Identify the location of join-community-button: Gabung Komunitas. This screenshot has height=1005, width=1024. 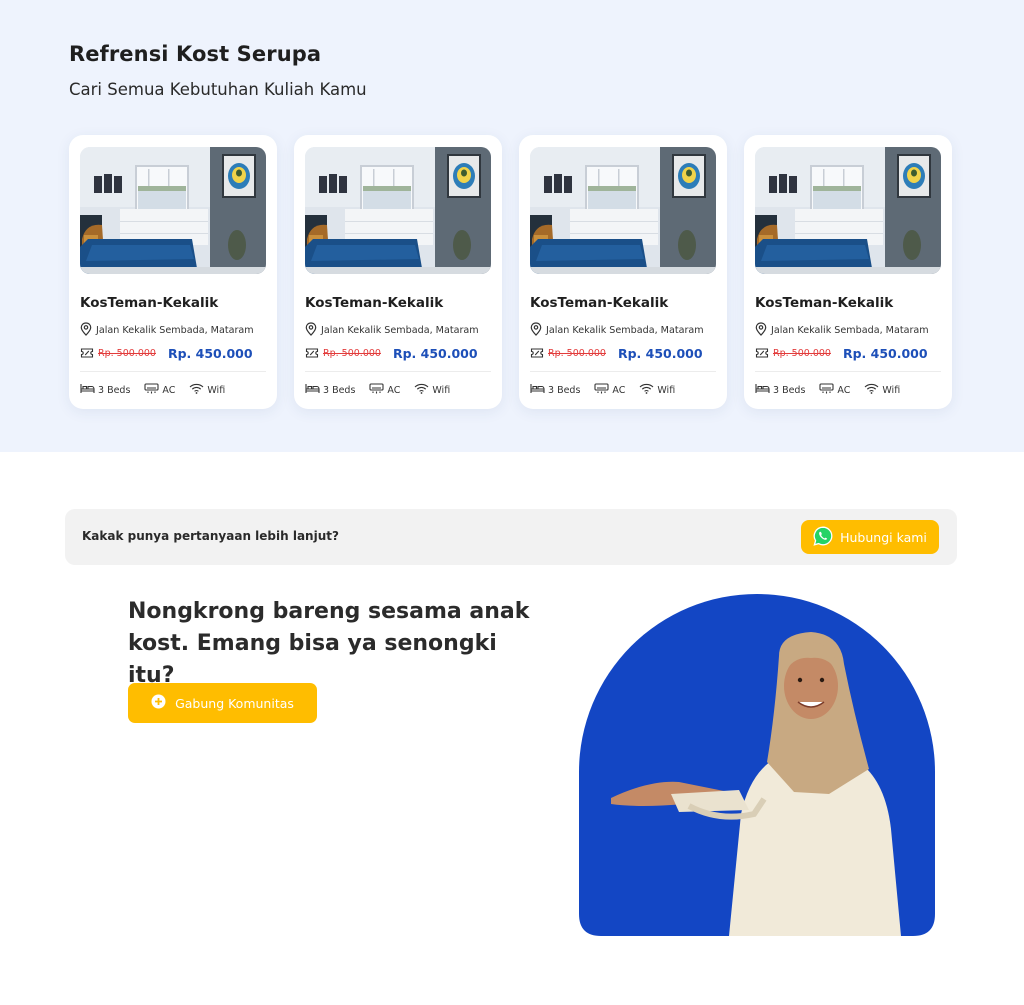
(222, 703).